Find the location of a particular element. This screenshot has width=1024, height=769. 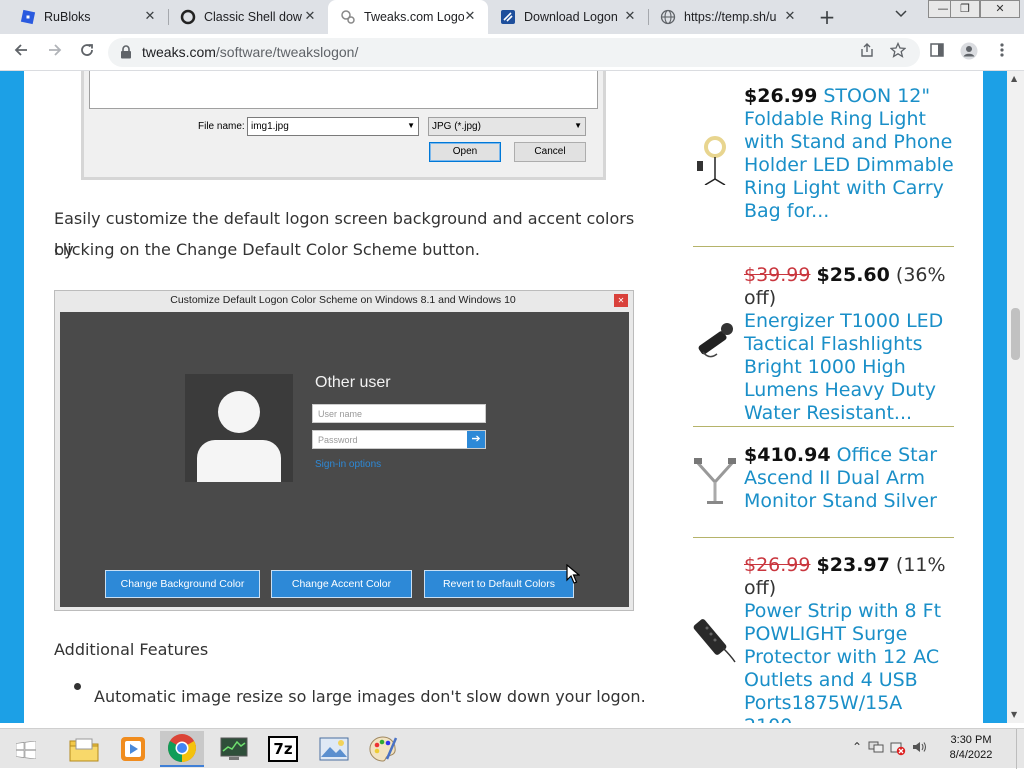

tab-download-logon: Download Logon ✕ is located at coordinates (568, 17).